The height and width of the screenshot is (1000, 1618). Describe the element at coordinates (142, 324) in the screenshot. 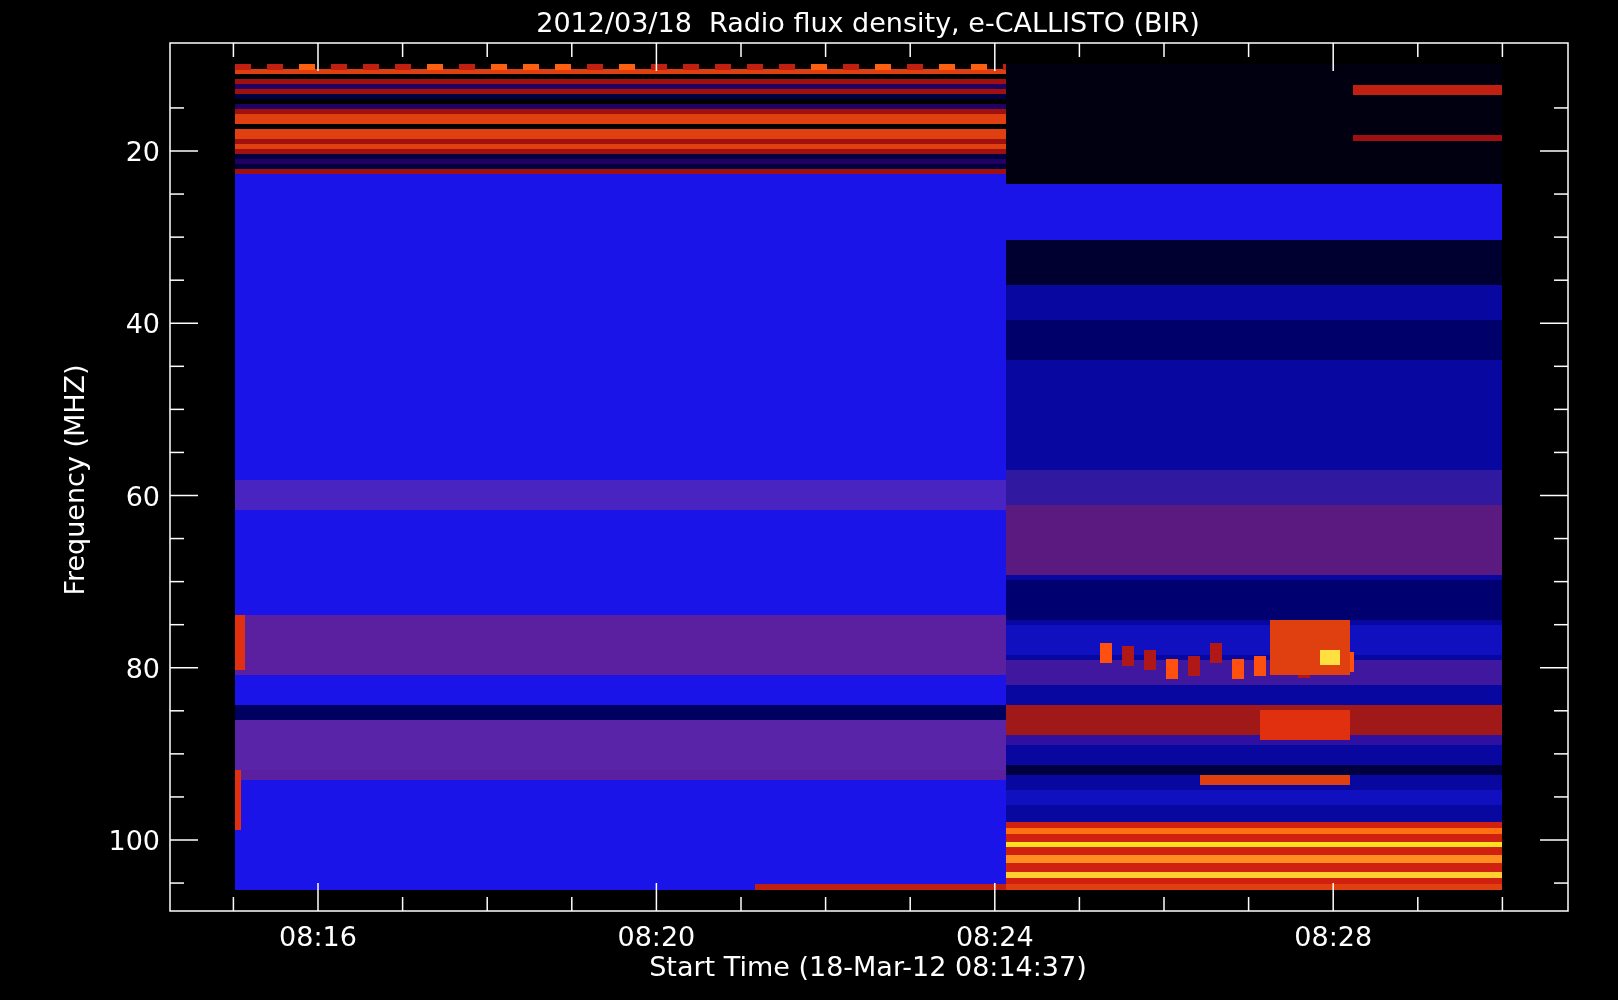

I see `y-tick-label: 40` at that location.